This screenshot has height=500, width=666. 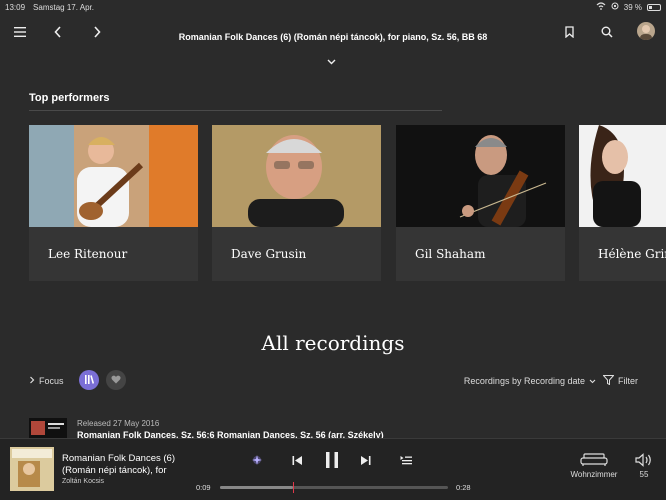 I want to click on volume-button: 55, so click(x=644, y=466).